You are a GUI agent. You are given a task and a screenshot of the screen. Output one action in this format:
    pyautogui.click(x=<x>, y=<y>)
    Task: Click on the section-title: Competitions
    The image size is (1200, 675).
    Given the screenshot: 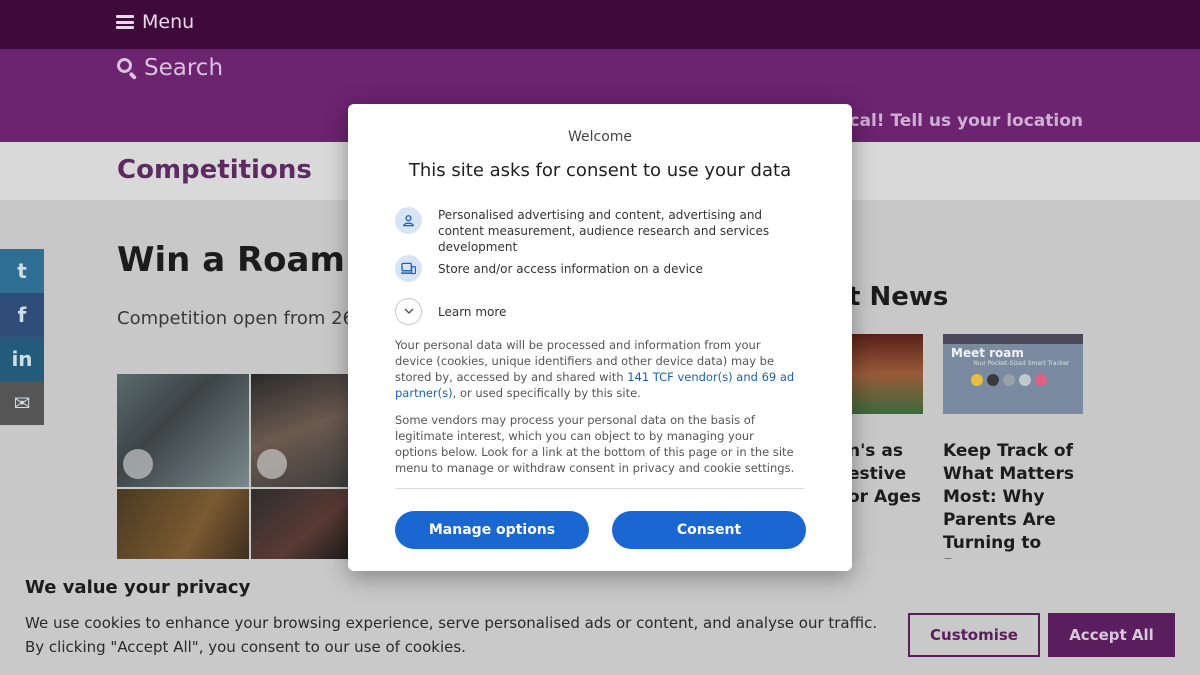 What is the action you would take?
    pyautogui.click(x=214, y=170)
    